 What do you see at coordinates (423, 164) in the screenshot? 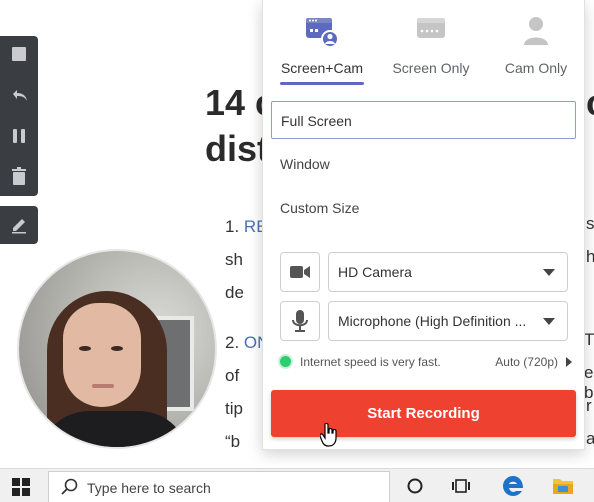
I see `option-window: Window` at bounding box center [423, 164].